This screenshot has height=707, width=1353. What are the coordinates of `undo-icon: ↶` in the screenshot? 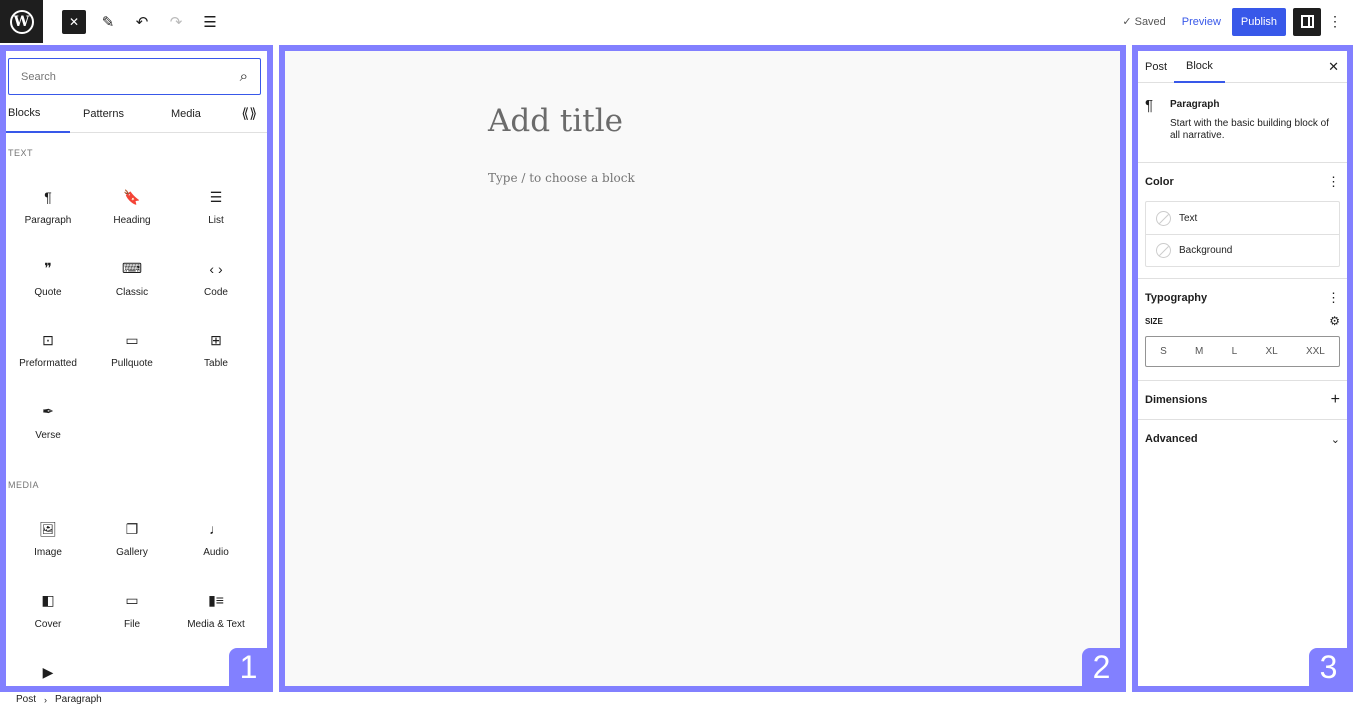 It's located at (142, 22).